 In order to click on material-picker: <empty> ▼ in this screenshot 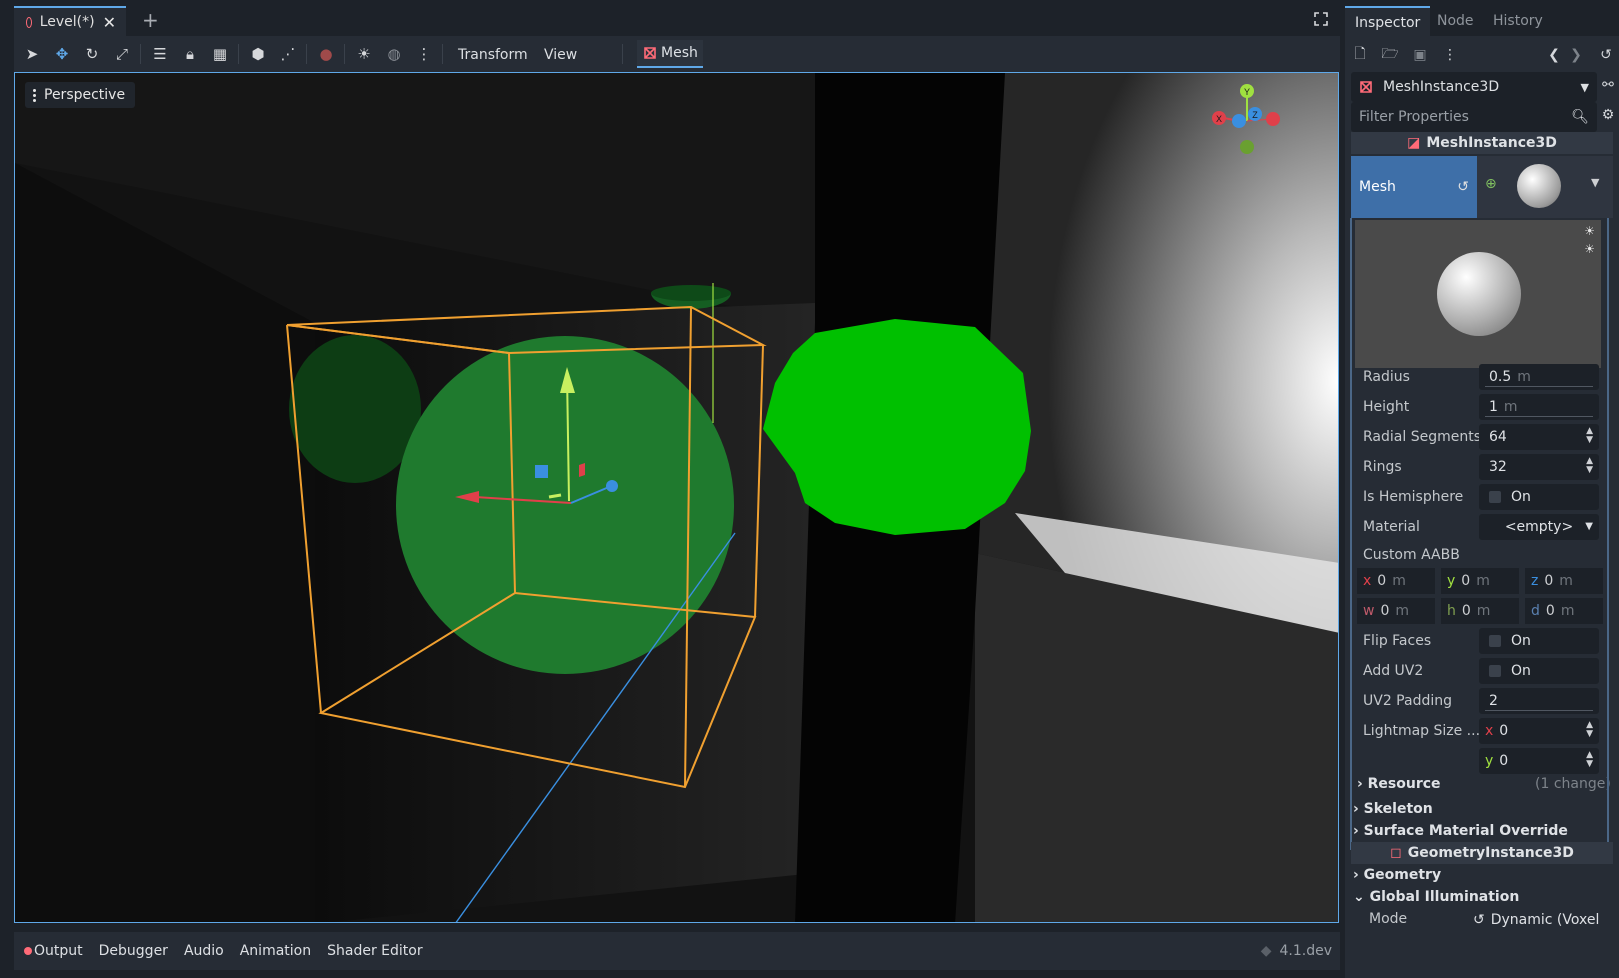, I will do `click(1539, 527)`.